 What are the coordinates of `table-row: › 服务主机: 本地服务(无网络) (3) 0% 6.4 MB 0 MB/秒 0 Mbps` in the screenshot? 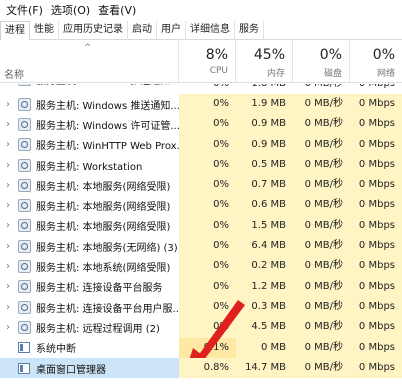 It's located at (201, 246).